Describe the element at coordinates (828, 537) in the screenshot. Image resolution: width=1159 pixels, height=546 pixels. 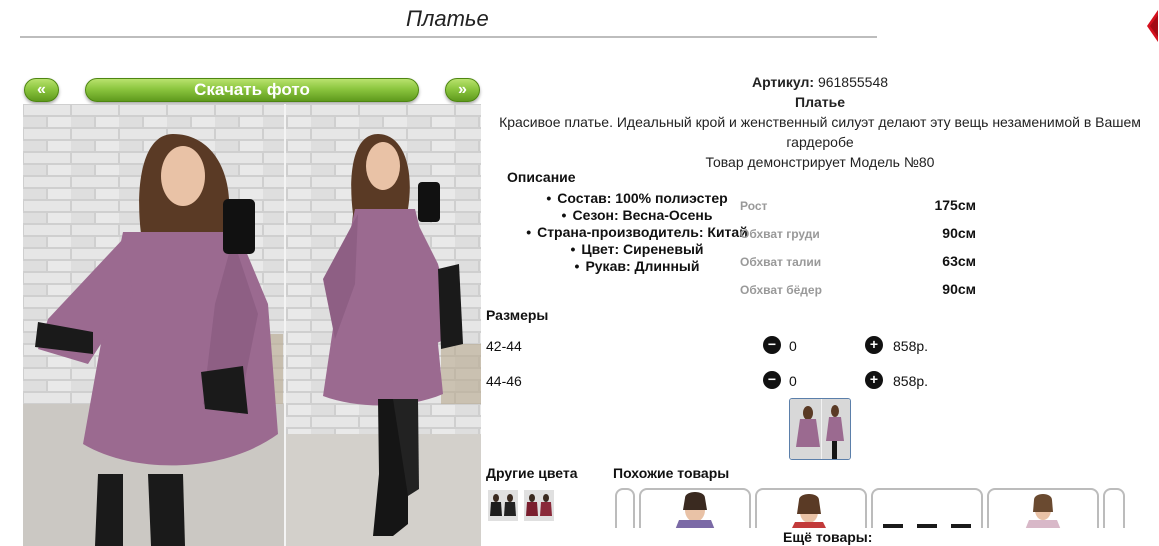
I see `more-products-label: Ещё товары:` at that location.